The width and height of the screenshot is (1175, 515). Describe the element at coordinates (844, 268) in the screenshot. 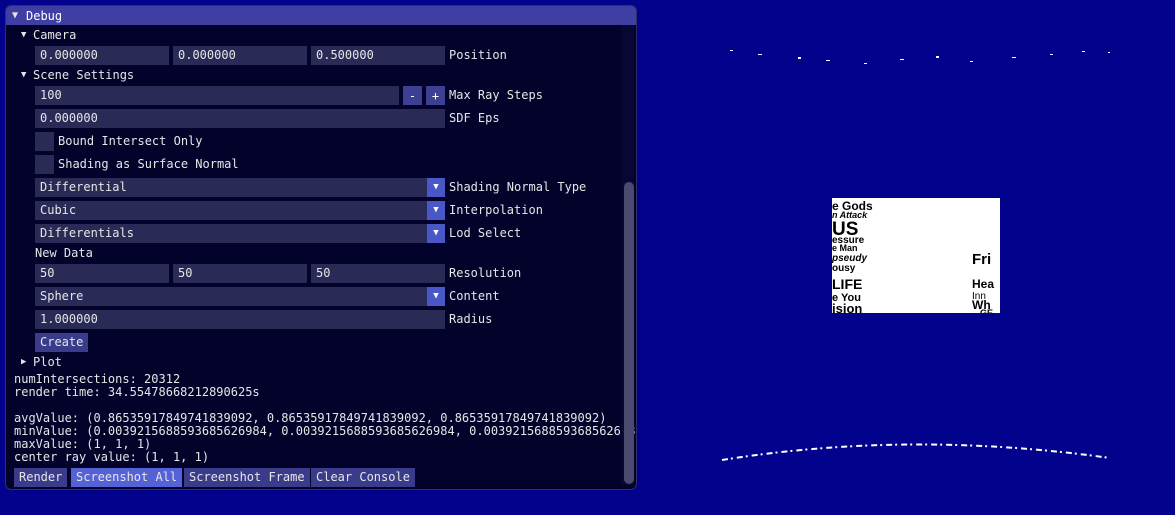

I see `texture-text: ousy` at that location.